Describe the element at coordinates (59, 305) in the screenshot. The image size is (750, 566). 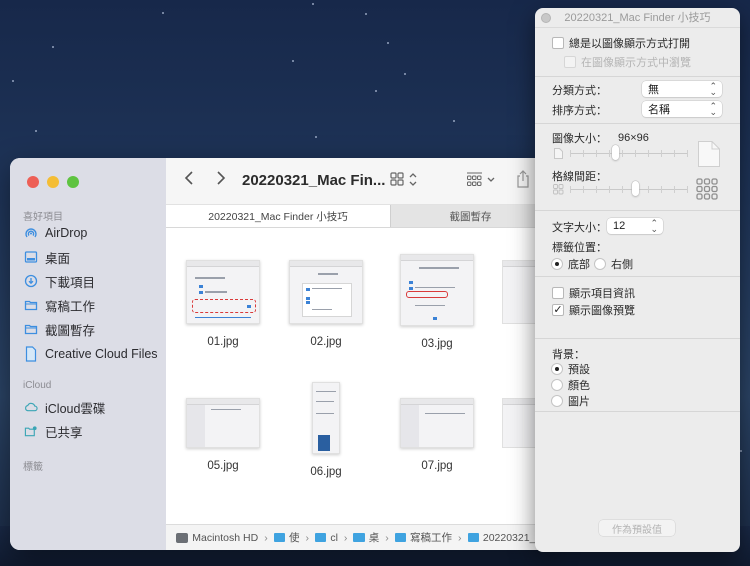
I see `sidebar-item-writing: 寫稿工作` at that location.